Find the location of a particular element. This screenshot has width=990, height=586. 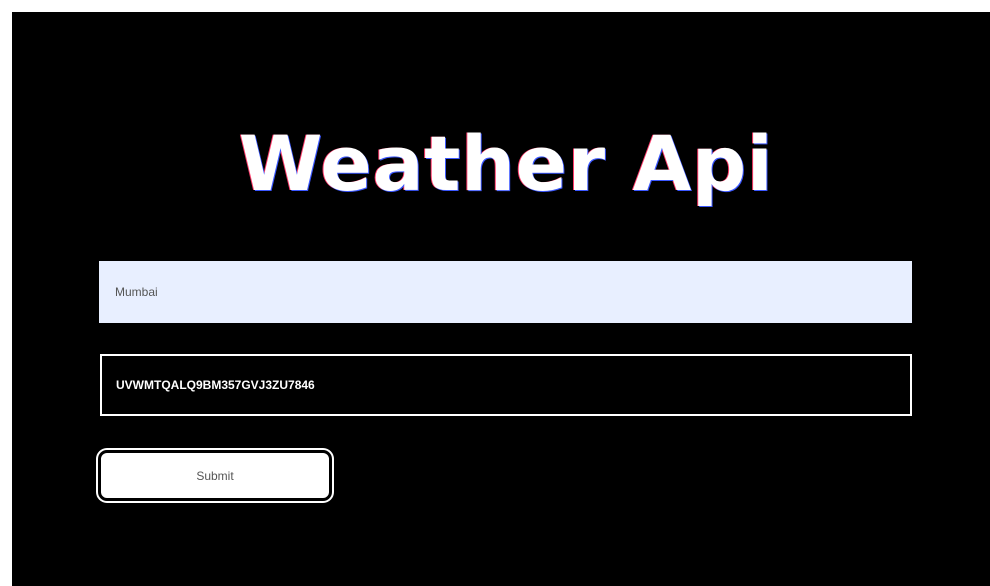

api-key-input is located at coordinates (506, 385).